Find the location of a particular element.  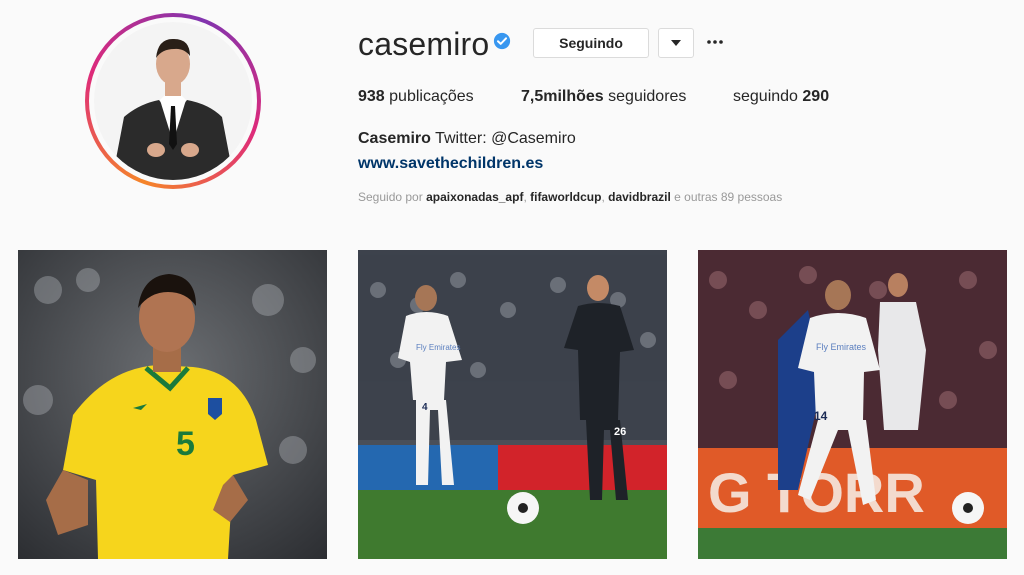

followers-count: 7,5milhões is located at coordinates (562, 96).